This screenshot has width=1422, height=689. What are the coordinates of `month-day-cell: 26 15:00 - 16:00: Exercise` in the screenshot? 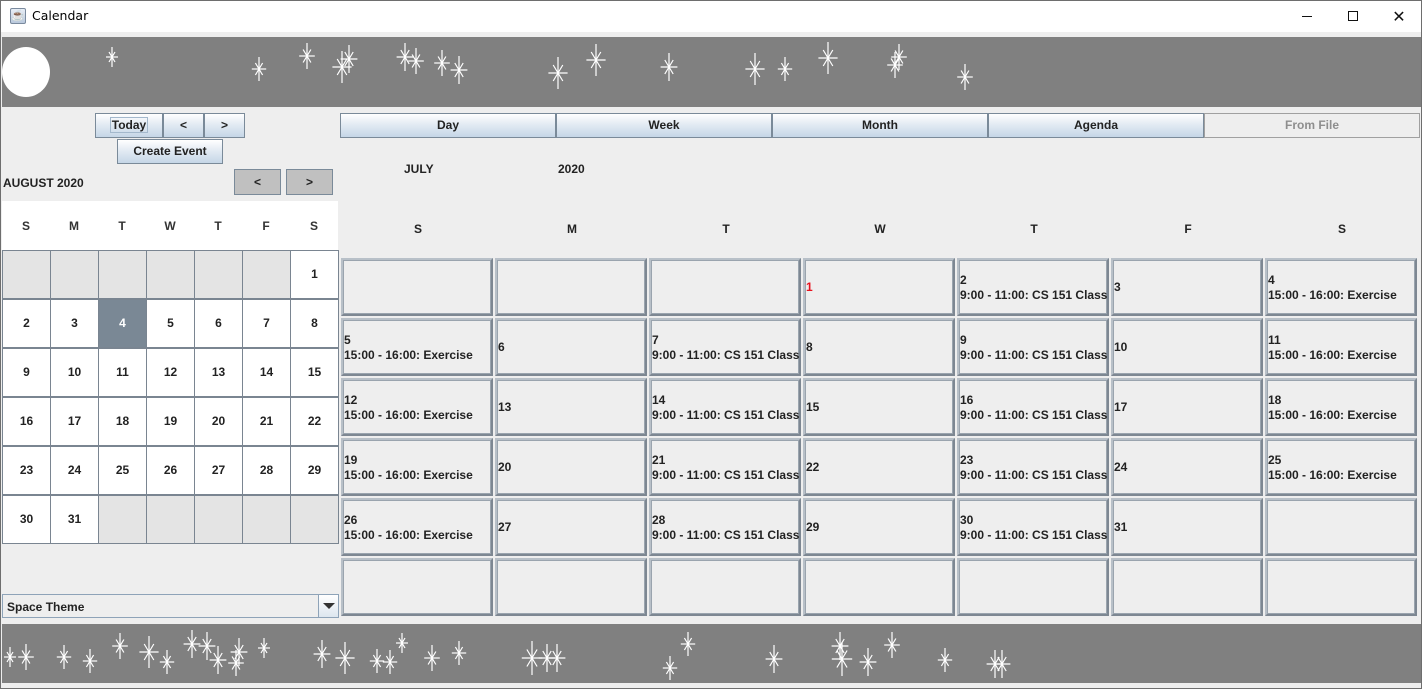 It's located at (417, 527).